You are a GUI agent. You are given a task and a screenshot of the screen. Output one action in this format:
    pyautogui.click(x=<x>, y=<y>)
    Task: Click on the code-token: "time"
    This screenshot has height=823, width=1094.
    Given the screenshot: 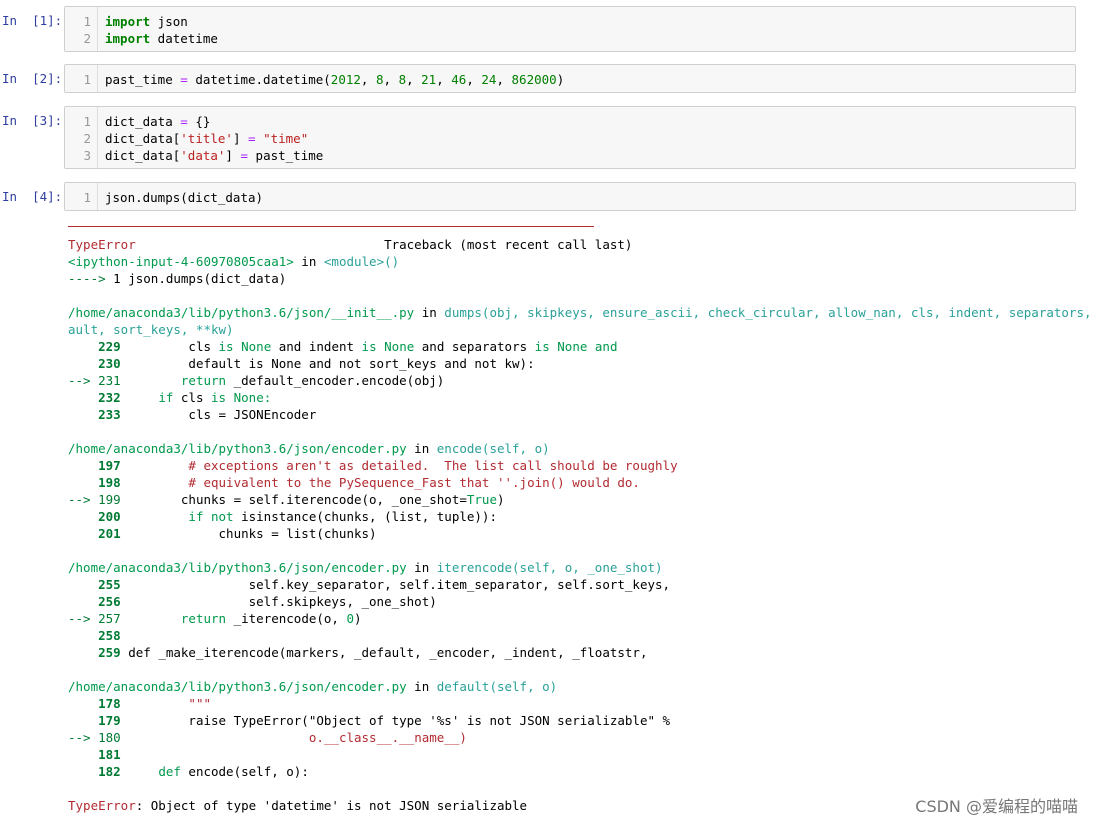 What is the action you would take?
    pyautogui.click(x=286, y=138)
    